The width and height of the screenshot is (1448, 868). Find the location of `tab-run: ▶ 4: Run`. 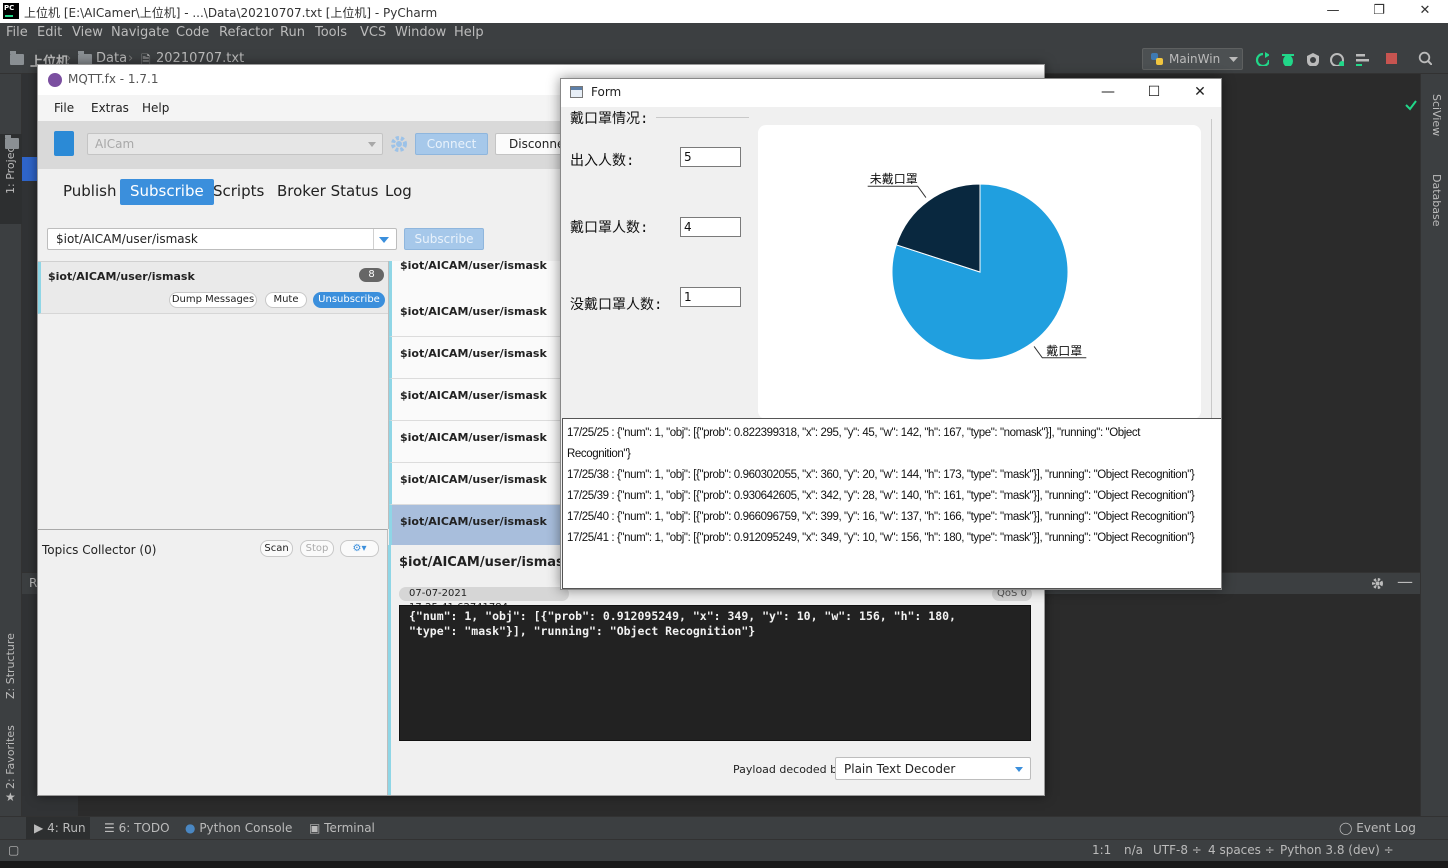

tab-run: ▶ 4: Run is located at coordinates (58, 828).